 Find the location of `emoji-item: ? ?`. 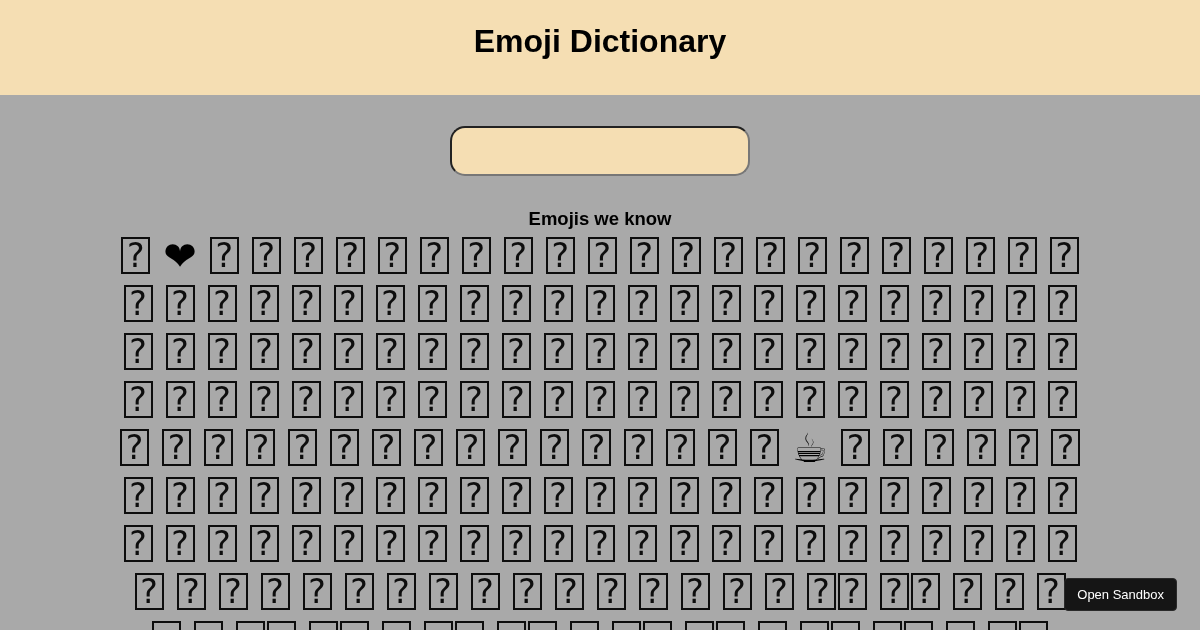

emoji-item: ? ? is located at coordinates (909, 591).